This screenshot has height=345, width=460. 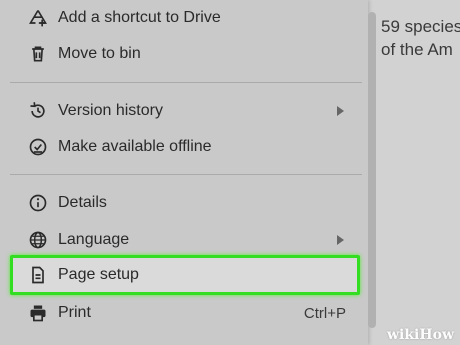 I want to click on menu-item-page-setup: Page setup, so click(x=186, y=275).